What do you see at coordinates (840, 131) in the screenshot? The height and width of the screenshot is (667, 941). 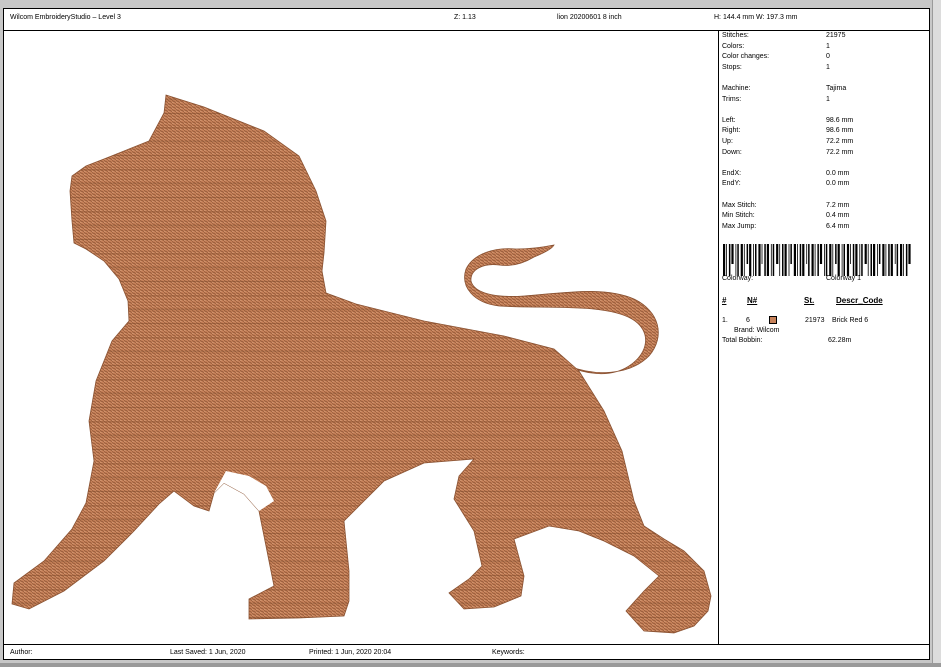 I see `right-value: 98.6 mm` at bounding box center [840, 131].